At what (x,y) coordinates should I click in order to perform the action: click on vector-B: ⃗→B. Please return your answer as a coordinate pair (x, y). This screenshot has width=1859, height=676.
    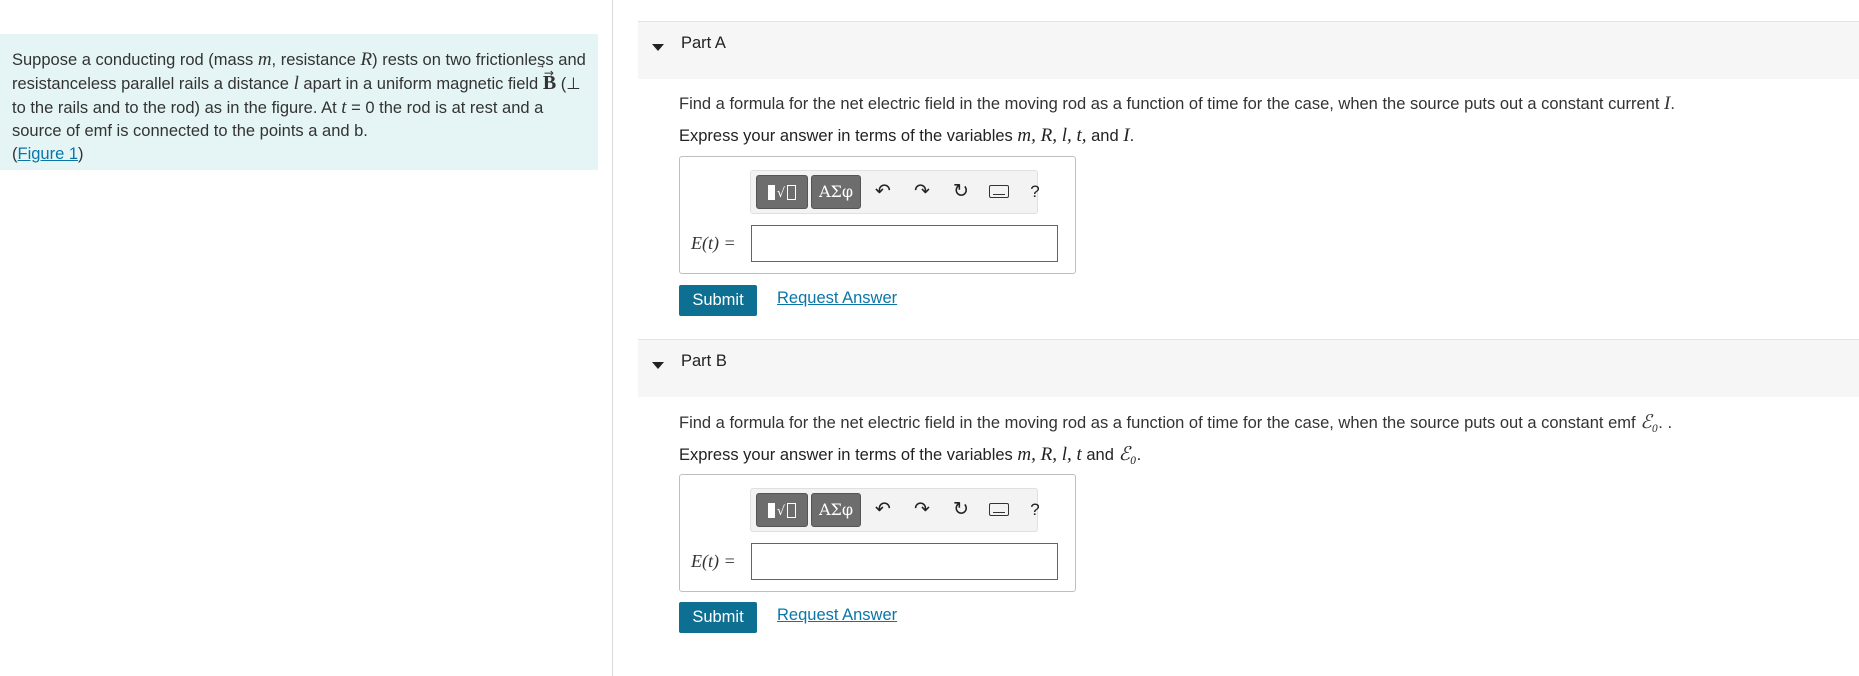
    Looking at the image, I should click on (549, 80).